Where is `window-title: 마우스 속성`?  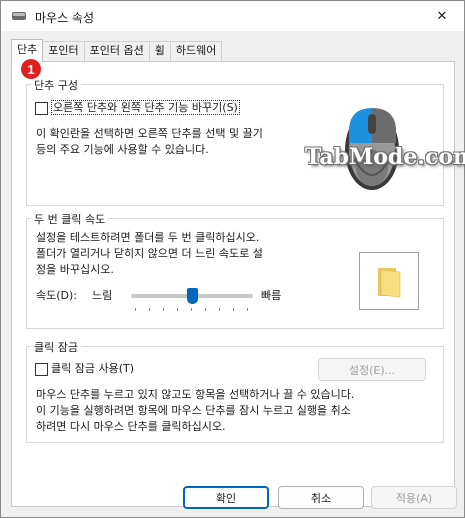
window-title: 마우스 속성 is located at coordinates (65, 18).